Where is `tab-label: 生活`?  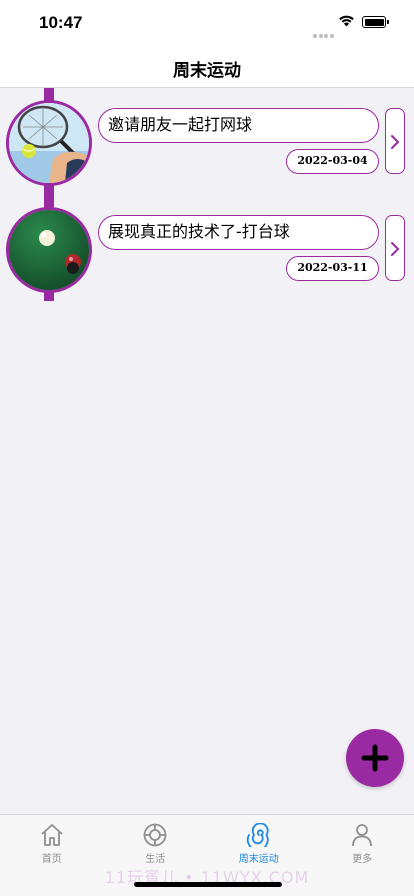
tab-label: 生活 is located at coordinates (155, 859).